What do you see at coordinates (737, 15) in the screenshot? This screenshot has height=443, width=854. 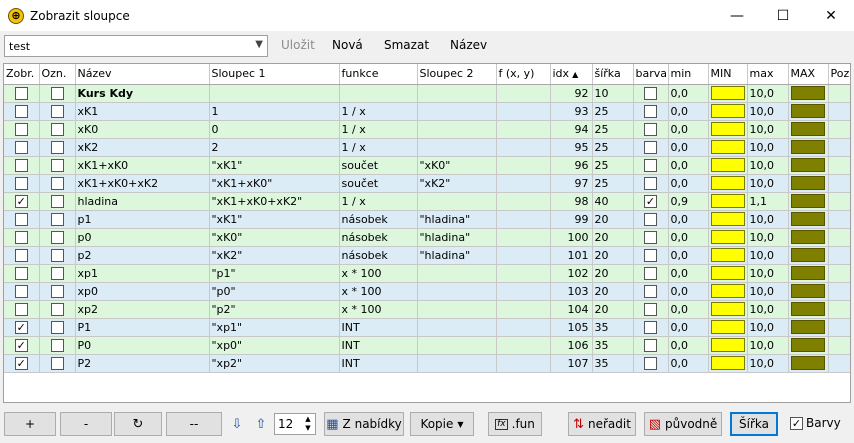 I see `minimize-button: —` at bounding box center [737, 15].